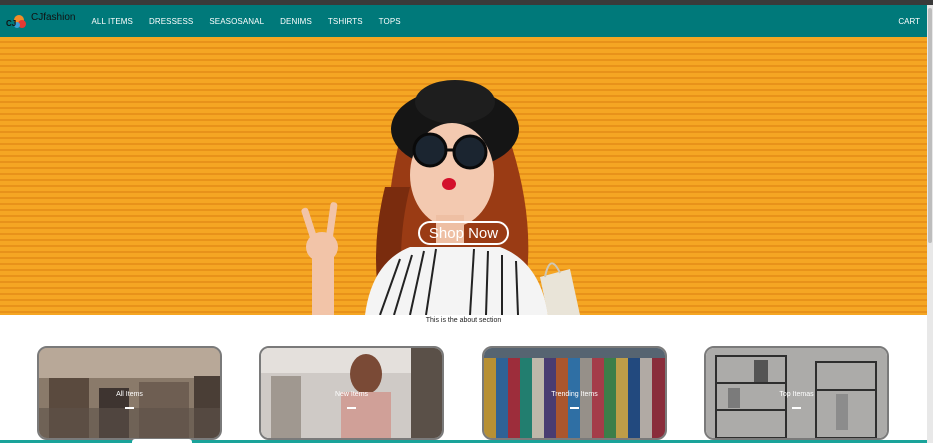  Describe the element at coordinates (171, 21) in the screenshot. I see `nav-dressess: DRESSESS` at that location.